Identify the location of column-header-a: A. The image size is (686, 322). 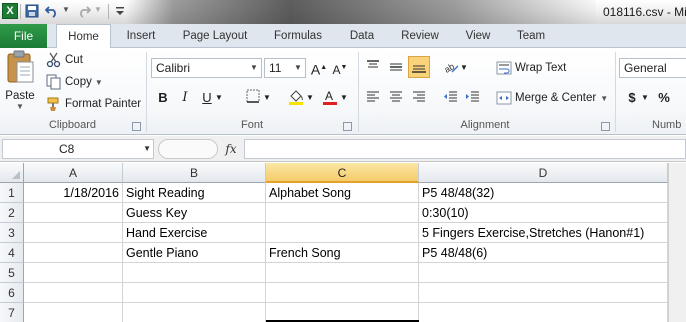
(73, 173).